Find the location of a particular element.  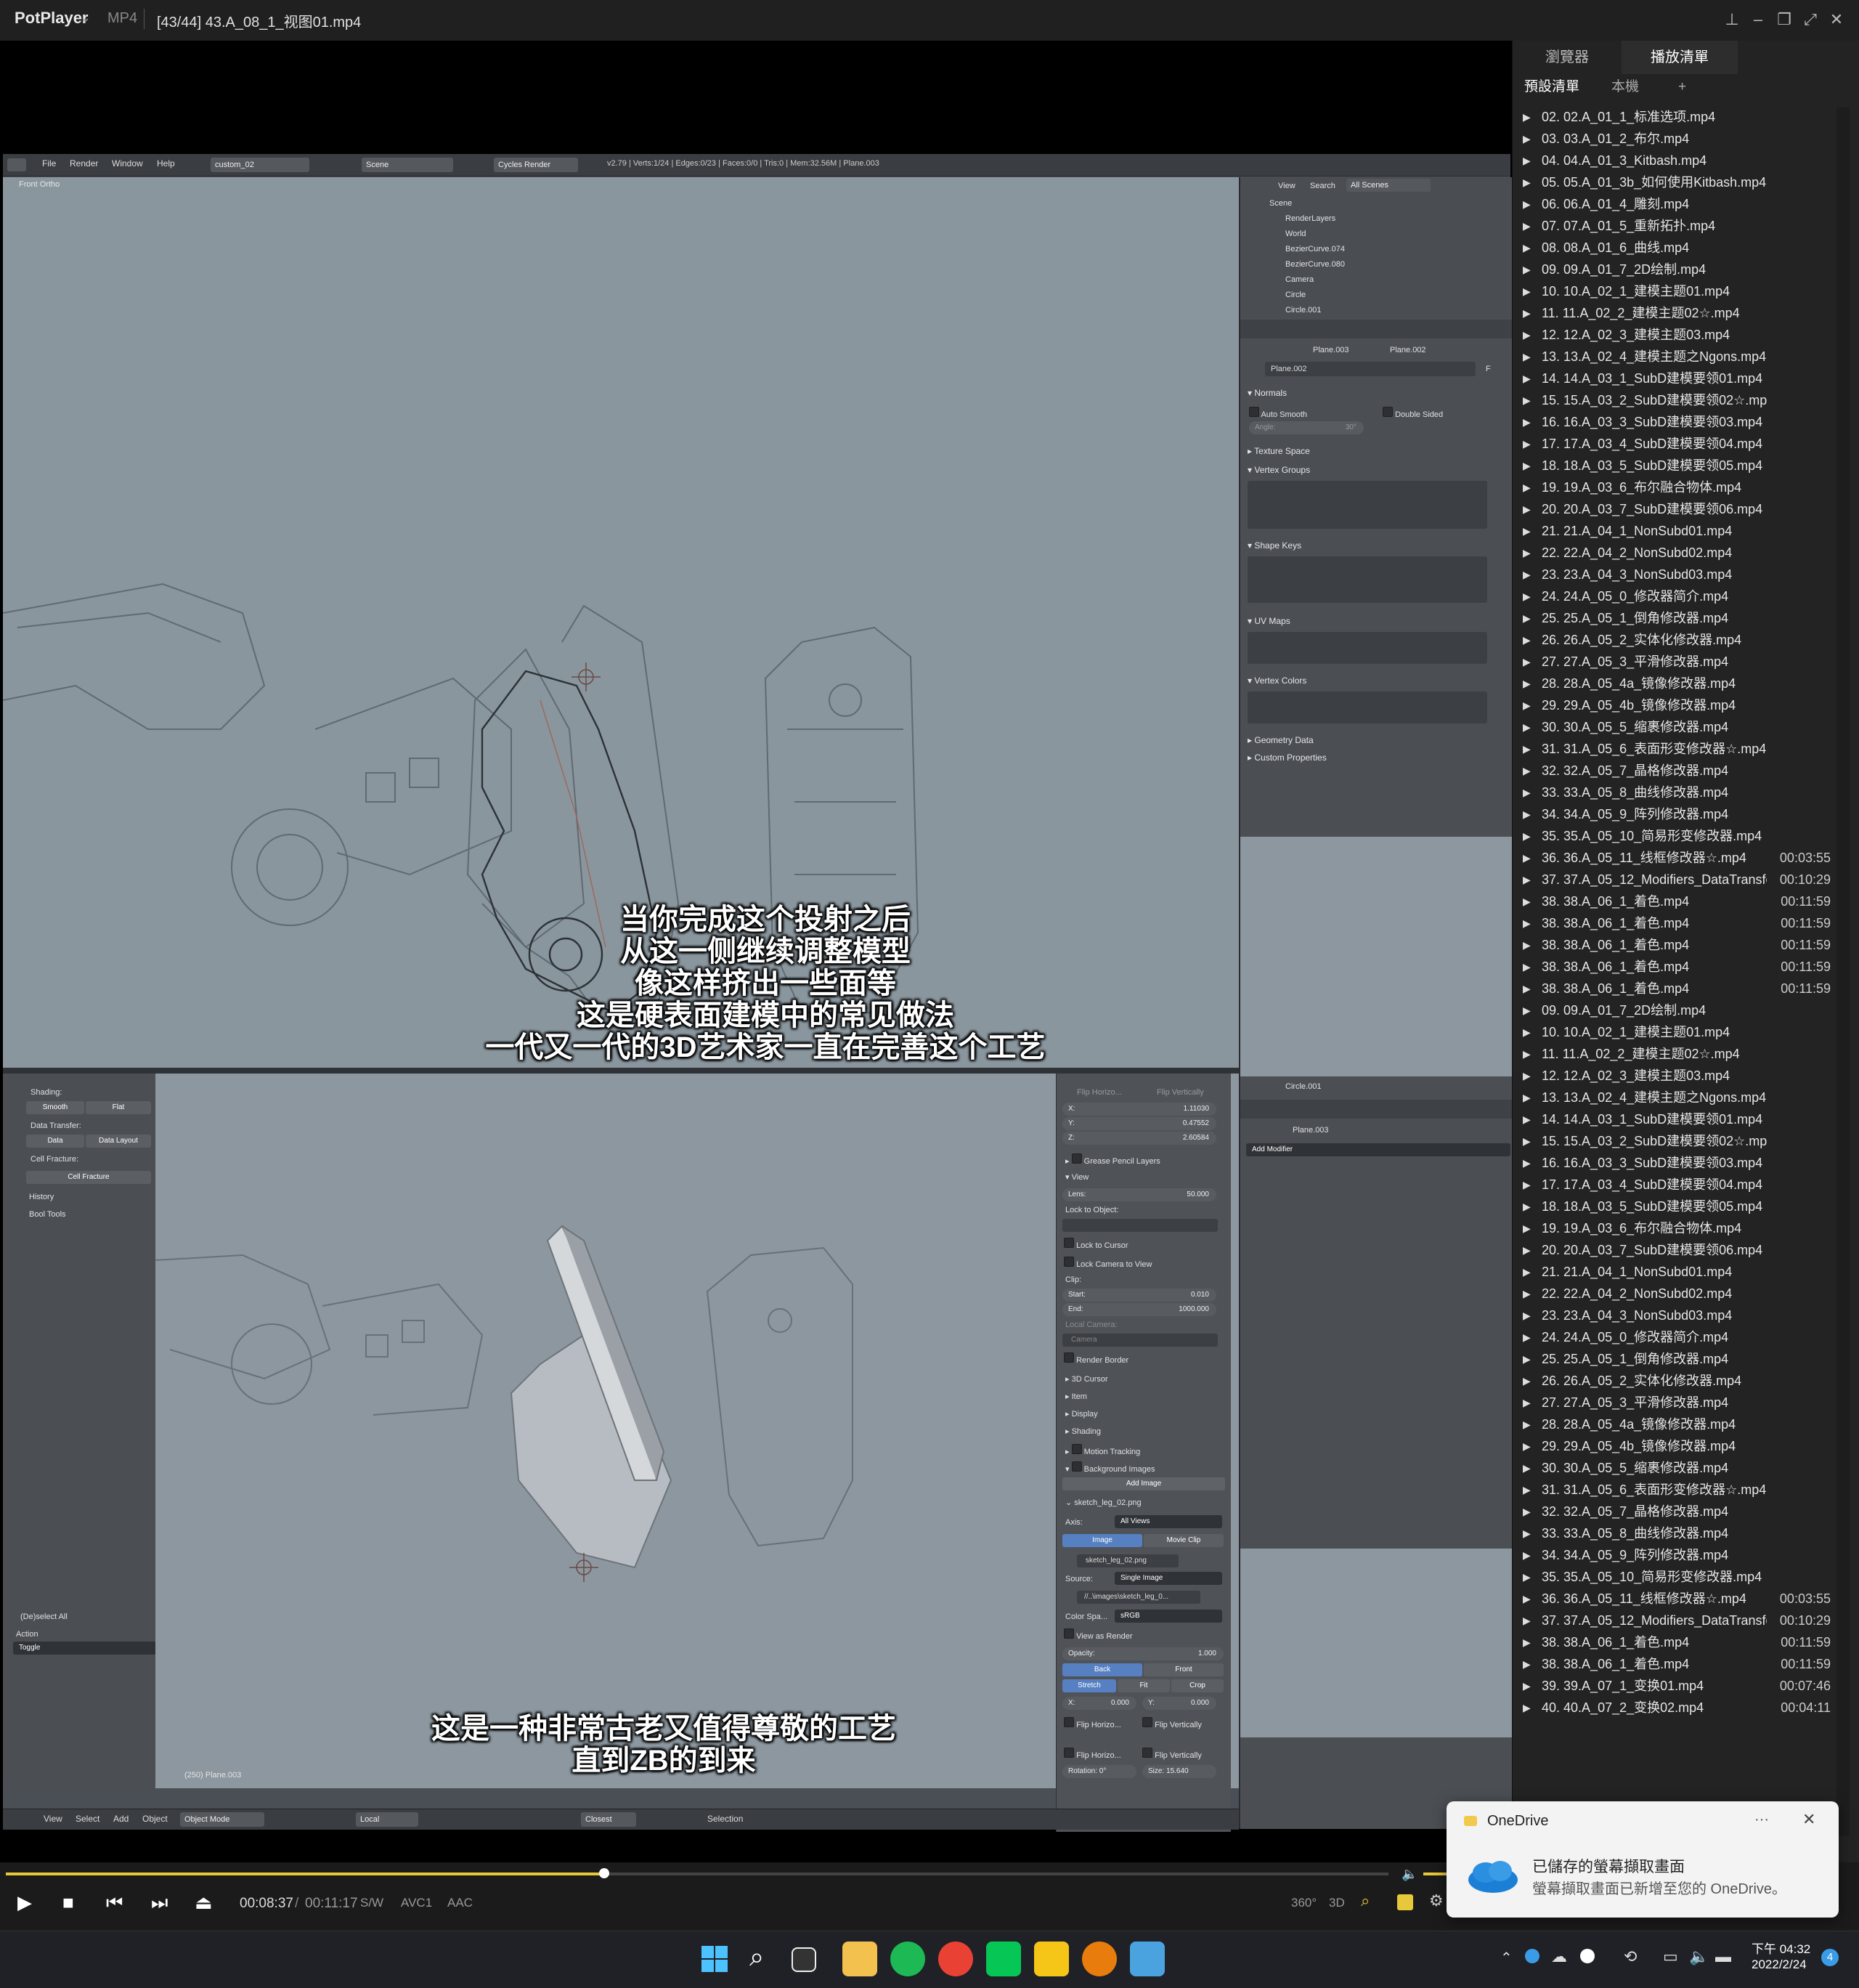

layout-field: custom_02 is located at coordinates (260, 165).